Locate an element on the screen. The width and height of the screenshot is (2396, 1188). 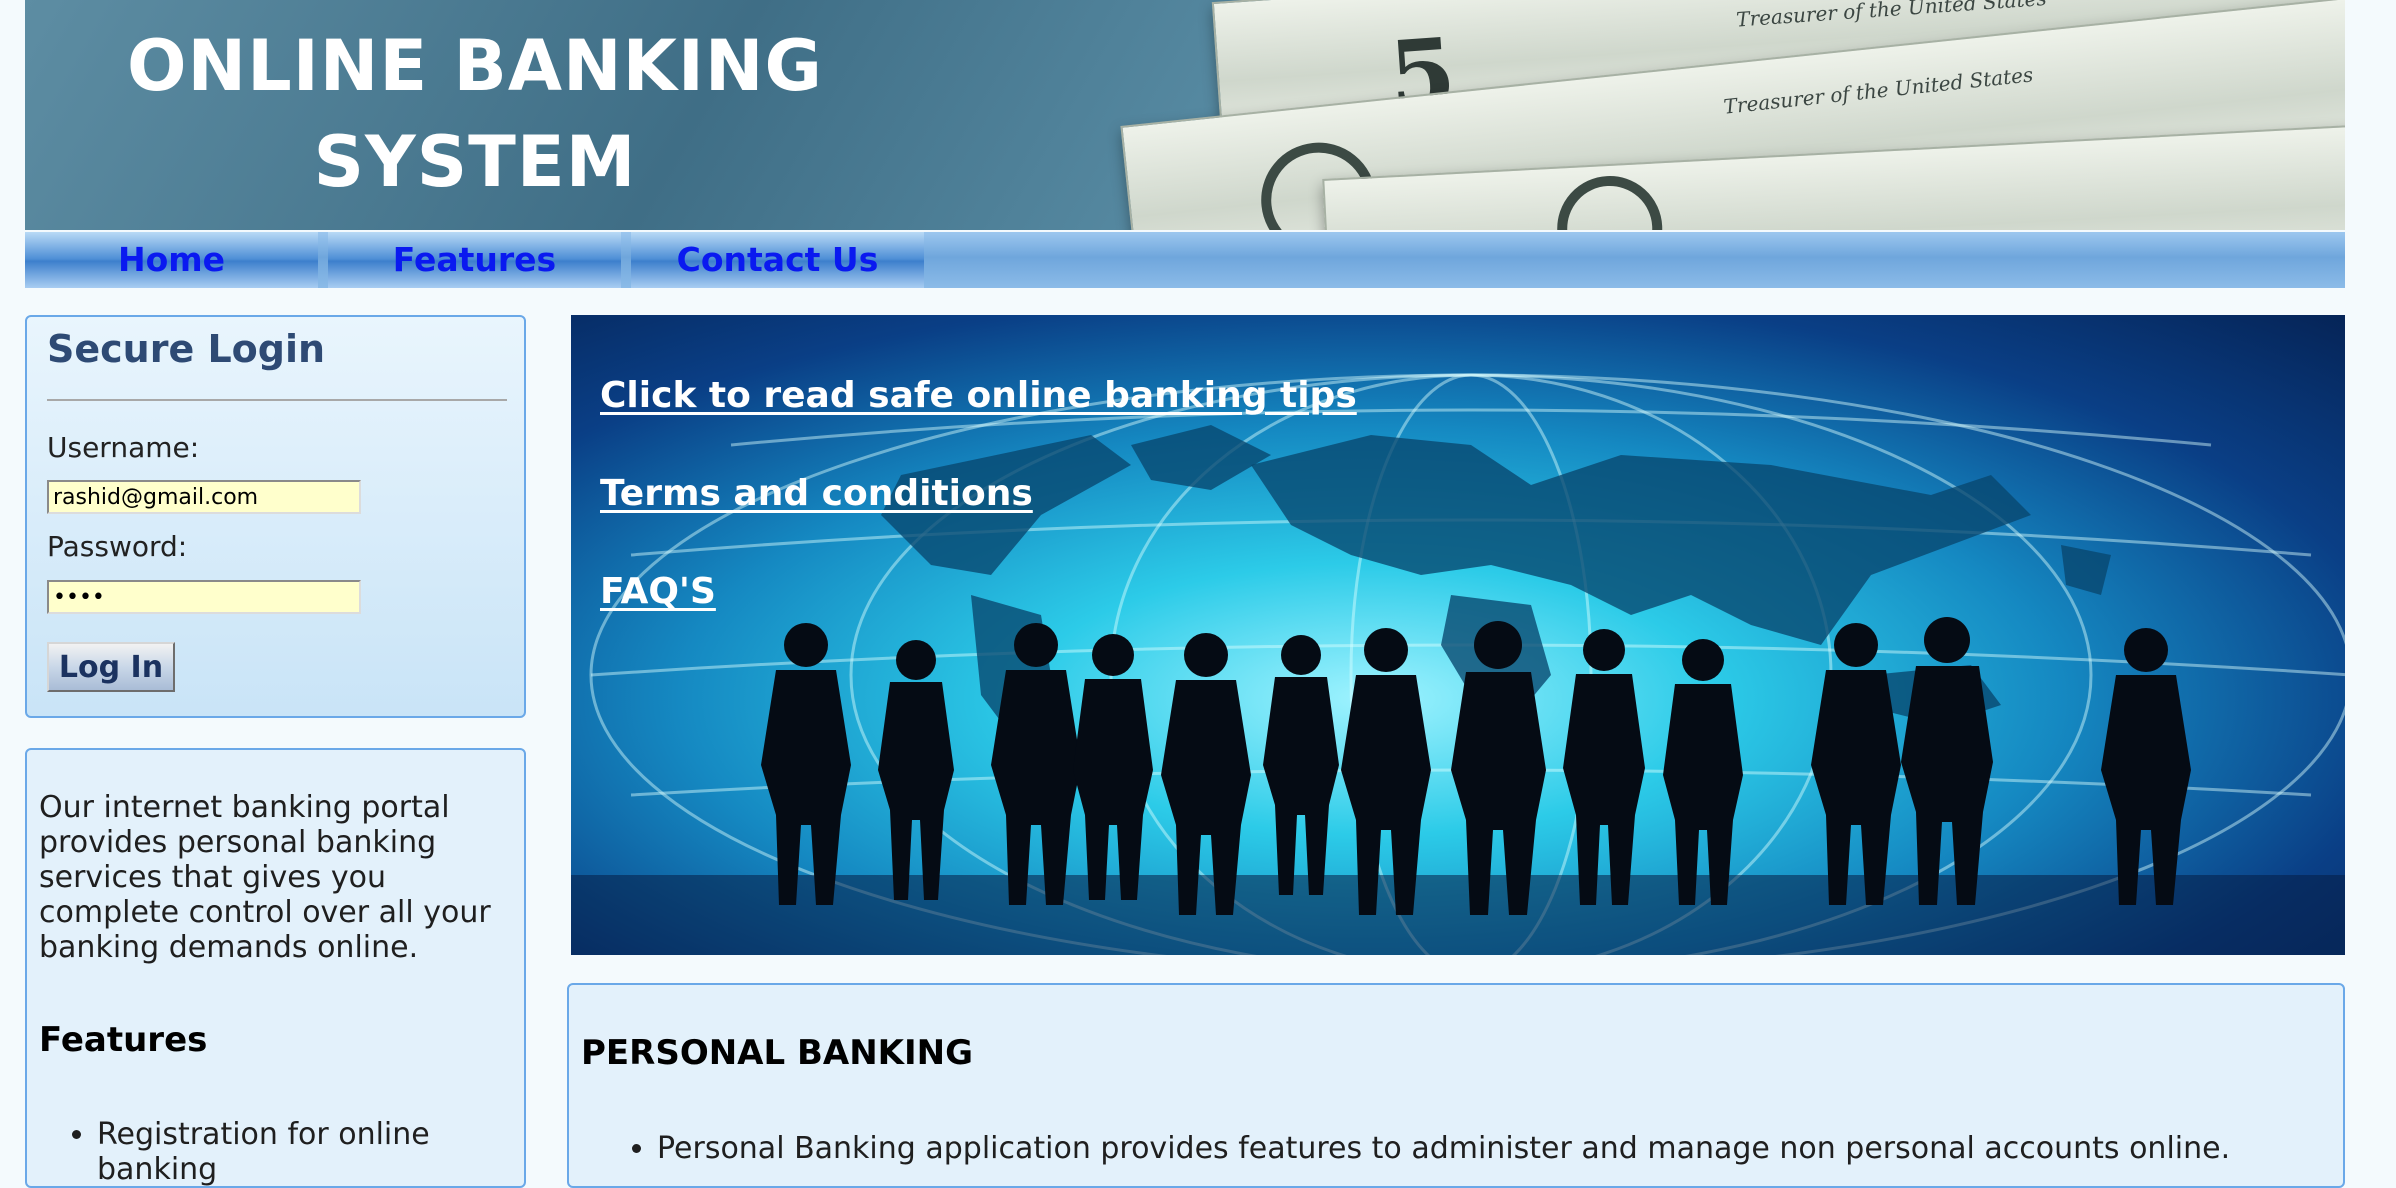
login-title: Secure Login is located at coordinates (186, 349).